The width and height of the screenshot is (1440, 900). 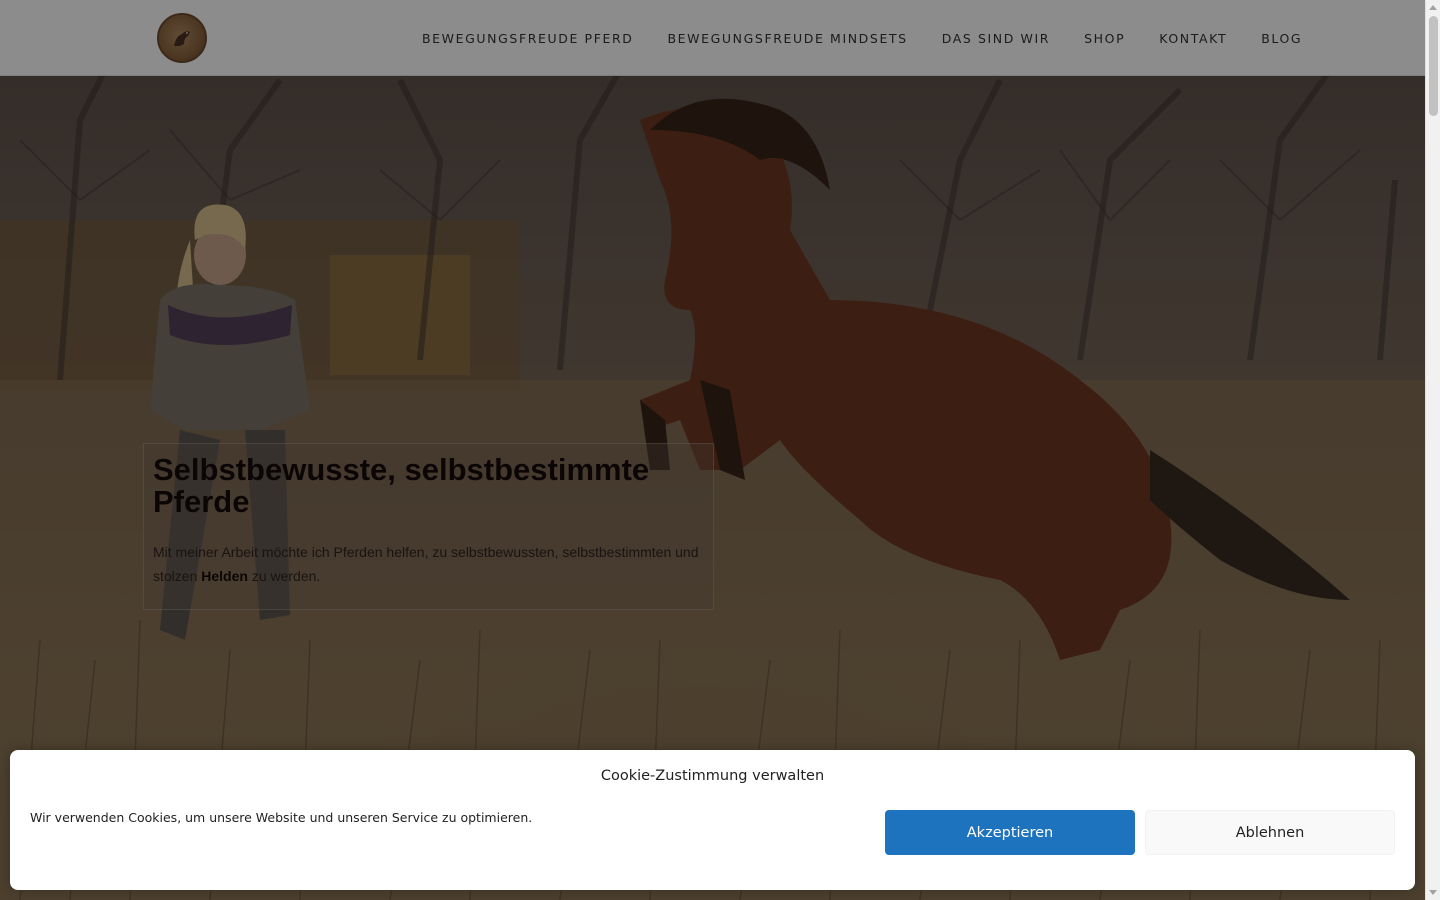 I want to click on scroll-up-arrow-icon, so click(x=1433, y=7).